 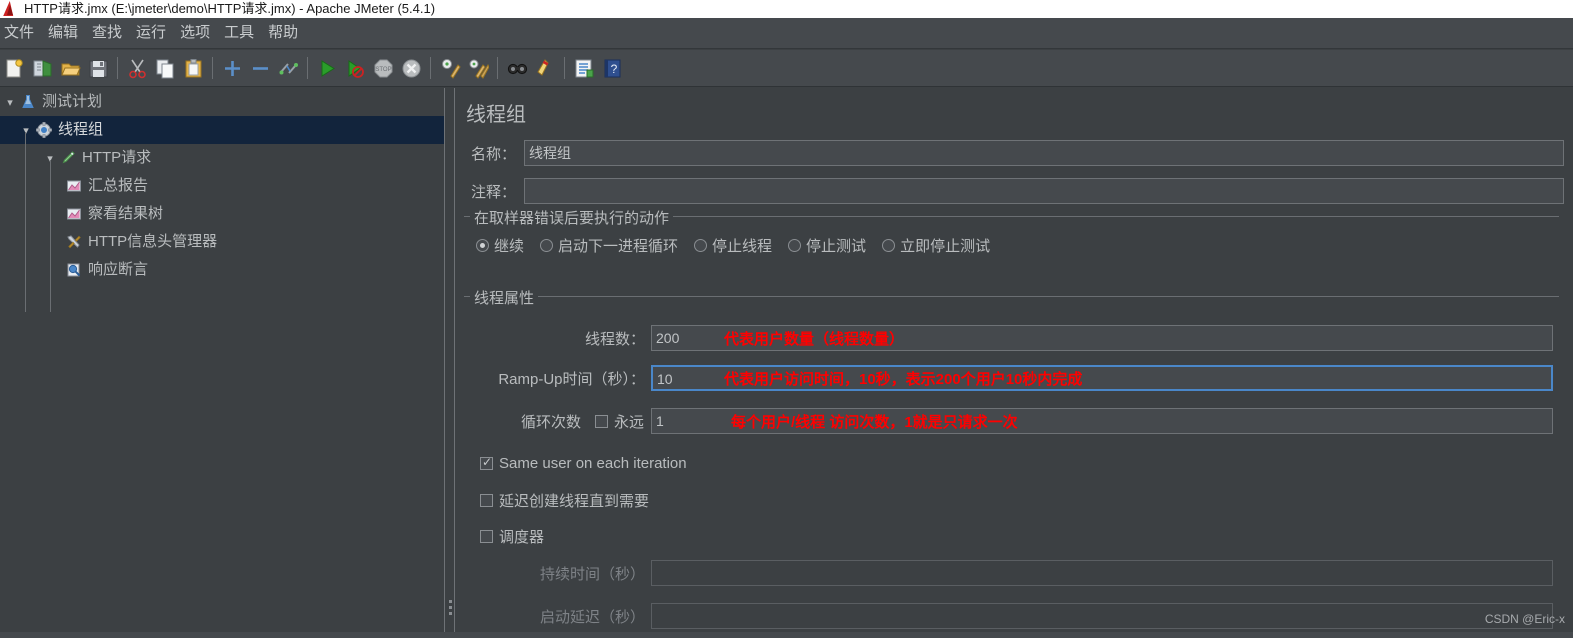 I want to click on toolbar-paste-button, so click(x=193, y=68).